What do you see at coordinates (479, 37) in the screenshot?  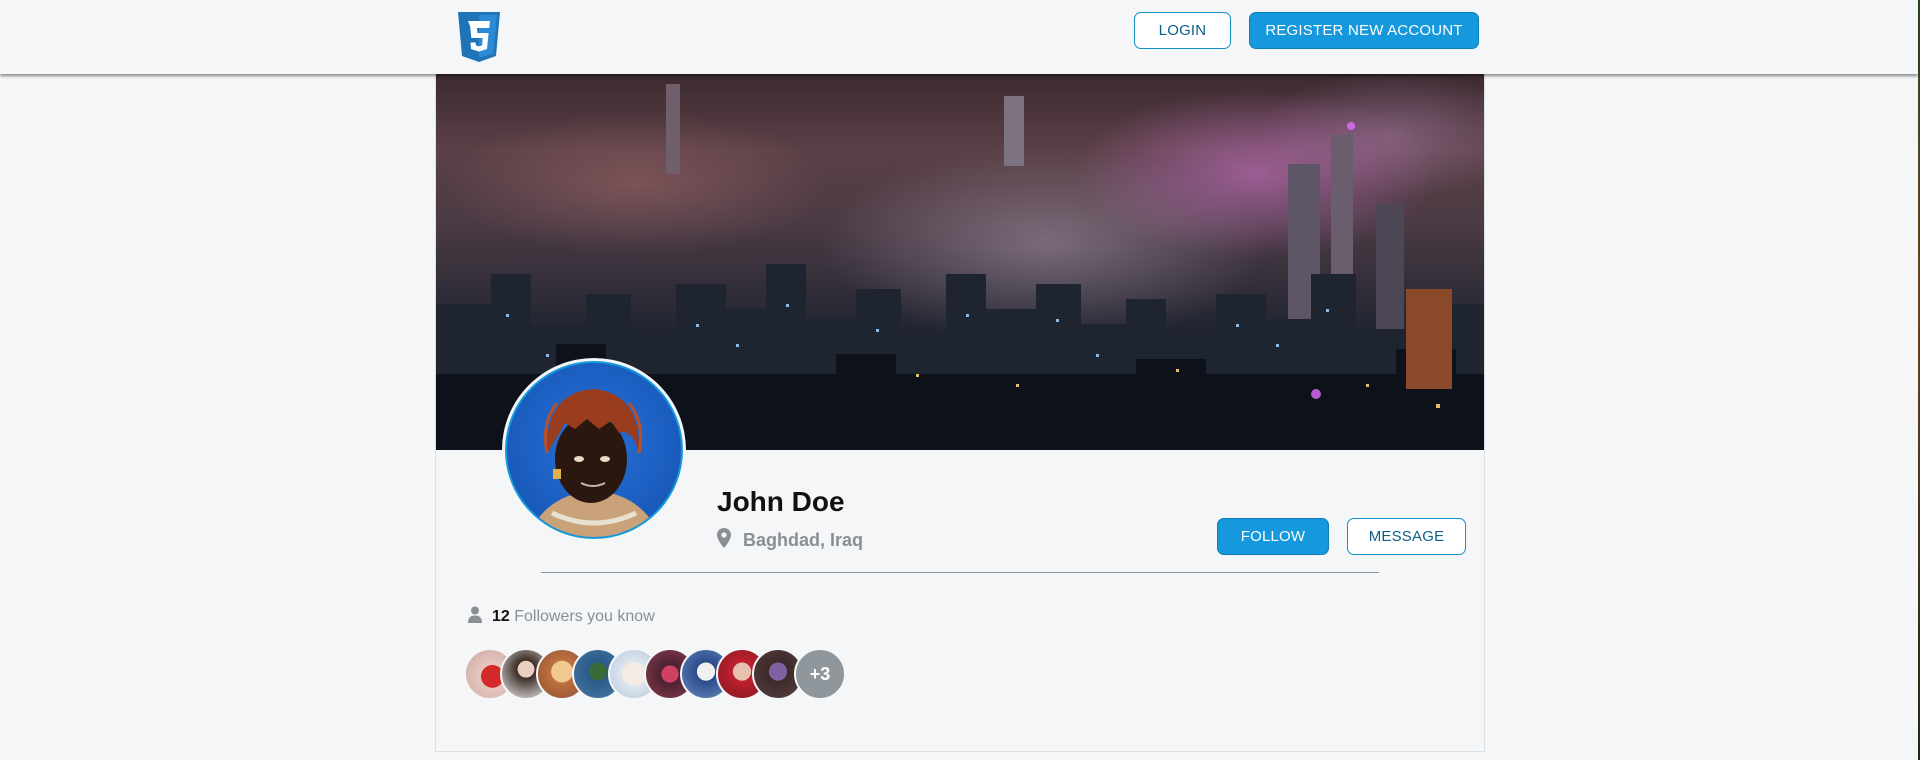 I see `css3-logo-icon` at bounding box center [479, 37].